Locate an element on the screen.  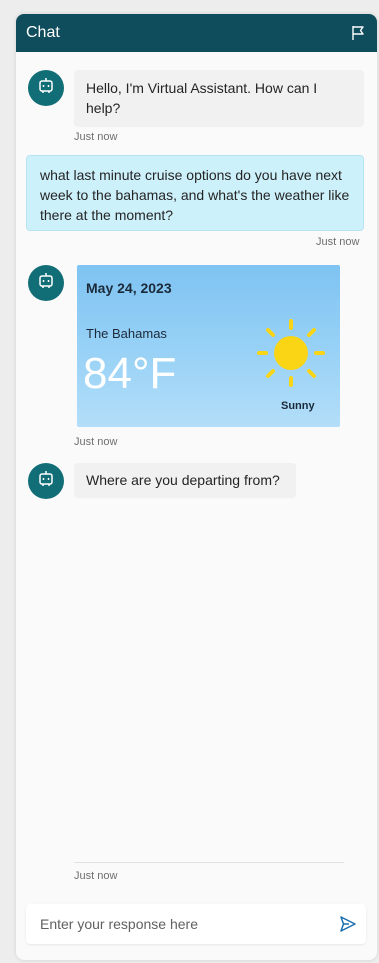
weather-location: The Bahamas is located at coordinates (126, 333).